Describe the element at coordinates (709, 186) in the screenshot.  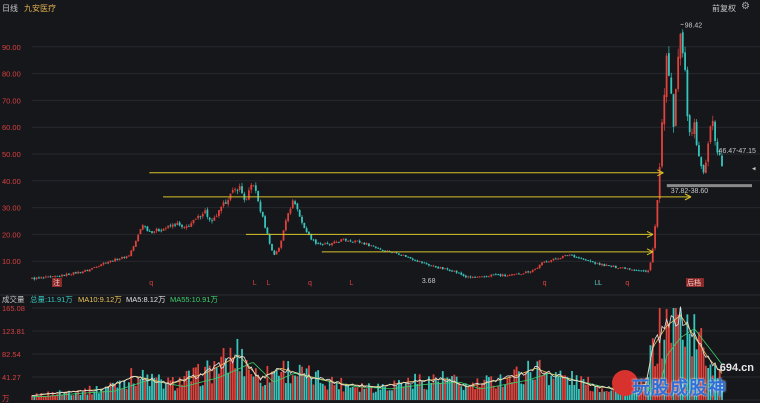
I see `support-band` at that location.